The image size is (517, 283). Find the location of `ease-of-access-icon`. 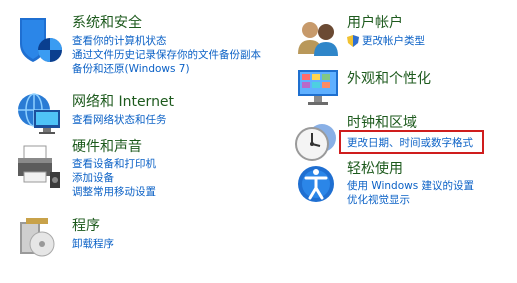

ease-of-access-icon is located at coordinates (318, 184).